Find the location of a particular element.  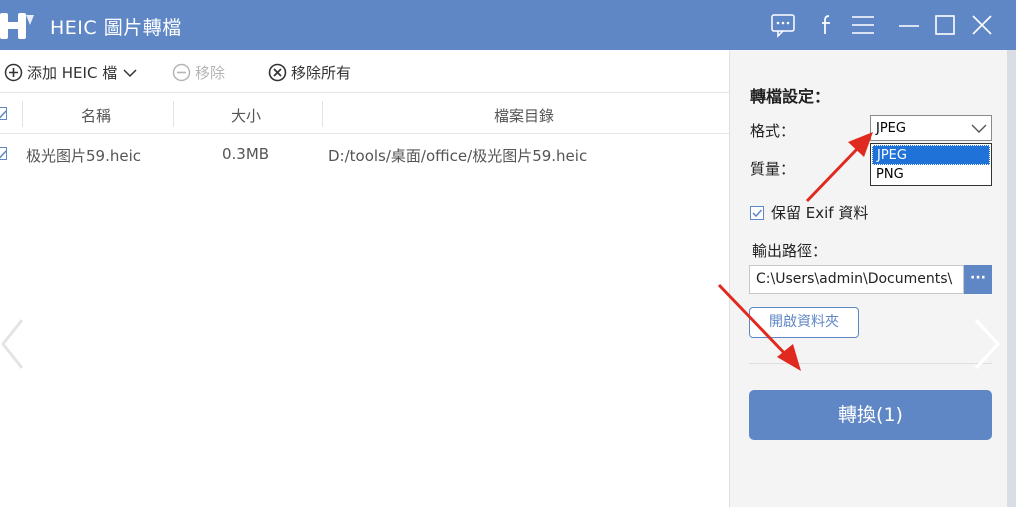

select-all-checkbox is located at coordinates (3, 113).